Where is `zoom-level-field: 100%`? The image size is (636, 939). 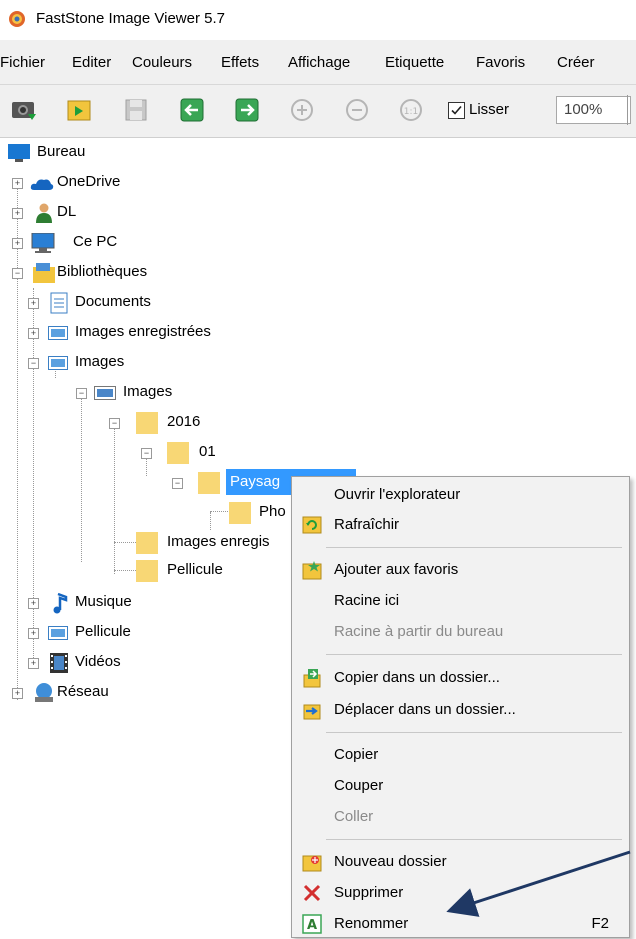
zoom-level-field: 100% is located at coordinates (593, 110).